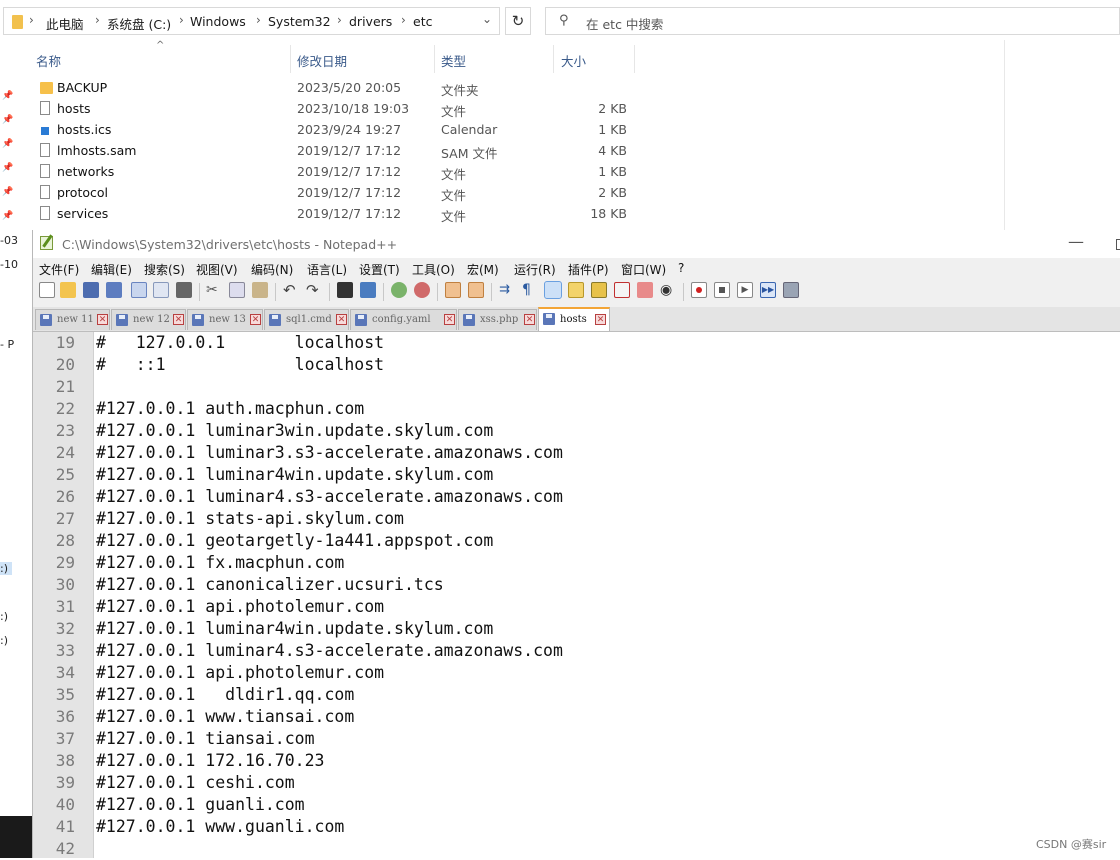  Describe the element at coordinates (225, 717) in the screenshot. I see `code-line: #127.0.0.1 www.tiansai.com` at that location.